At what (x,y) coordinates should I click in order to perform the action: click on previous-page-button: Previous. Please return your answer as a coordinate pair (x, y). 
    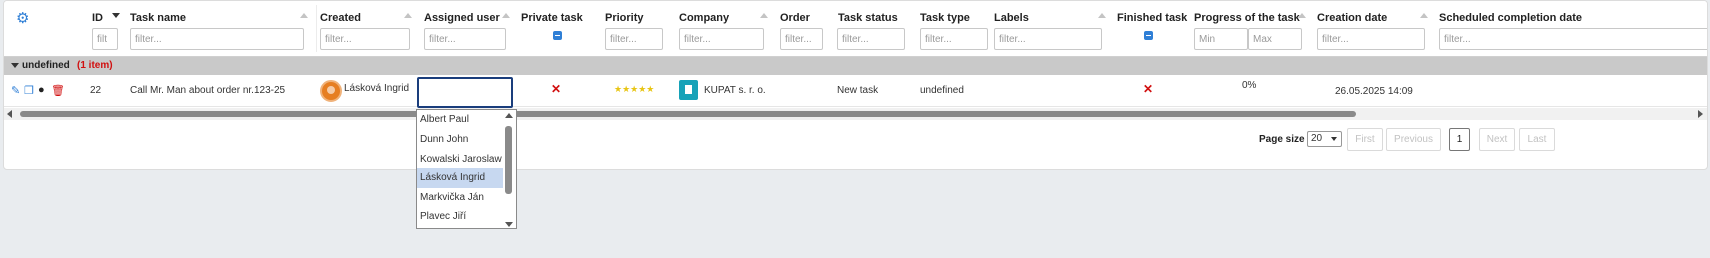
    Looking at the image, I should click on (1413, 139).